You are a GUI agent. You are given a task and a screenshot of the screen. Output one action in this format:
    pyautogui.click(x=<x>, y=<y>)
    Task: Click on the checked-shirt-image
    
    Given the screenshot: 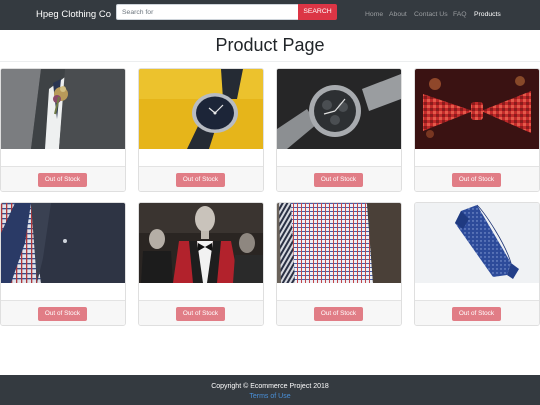 What is the action you would take?
    pyautogui.click(x=339, y=243)
    